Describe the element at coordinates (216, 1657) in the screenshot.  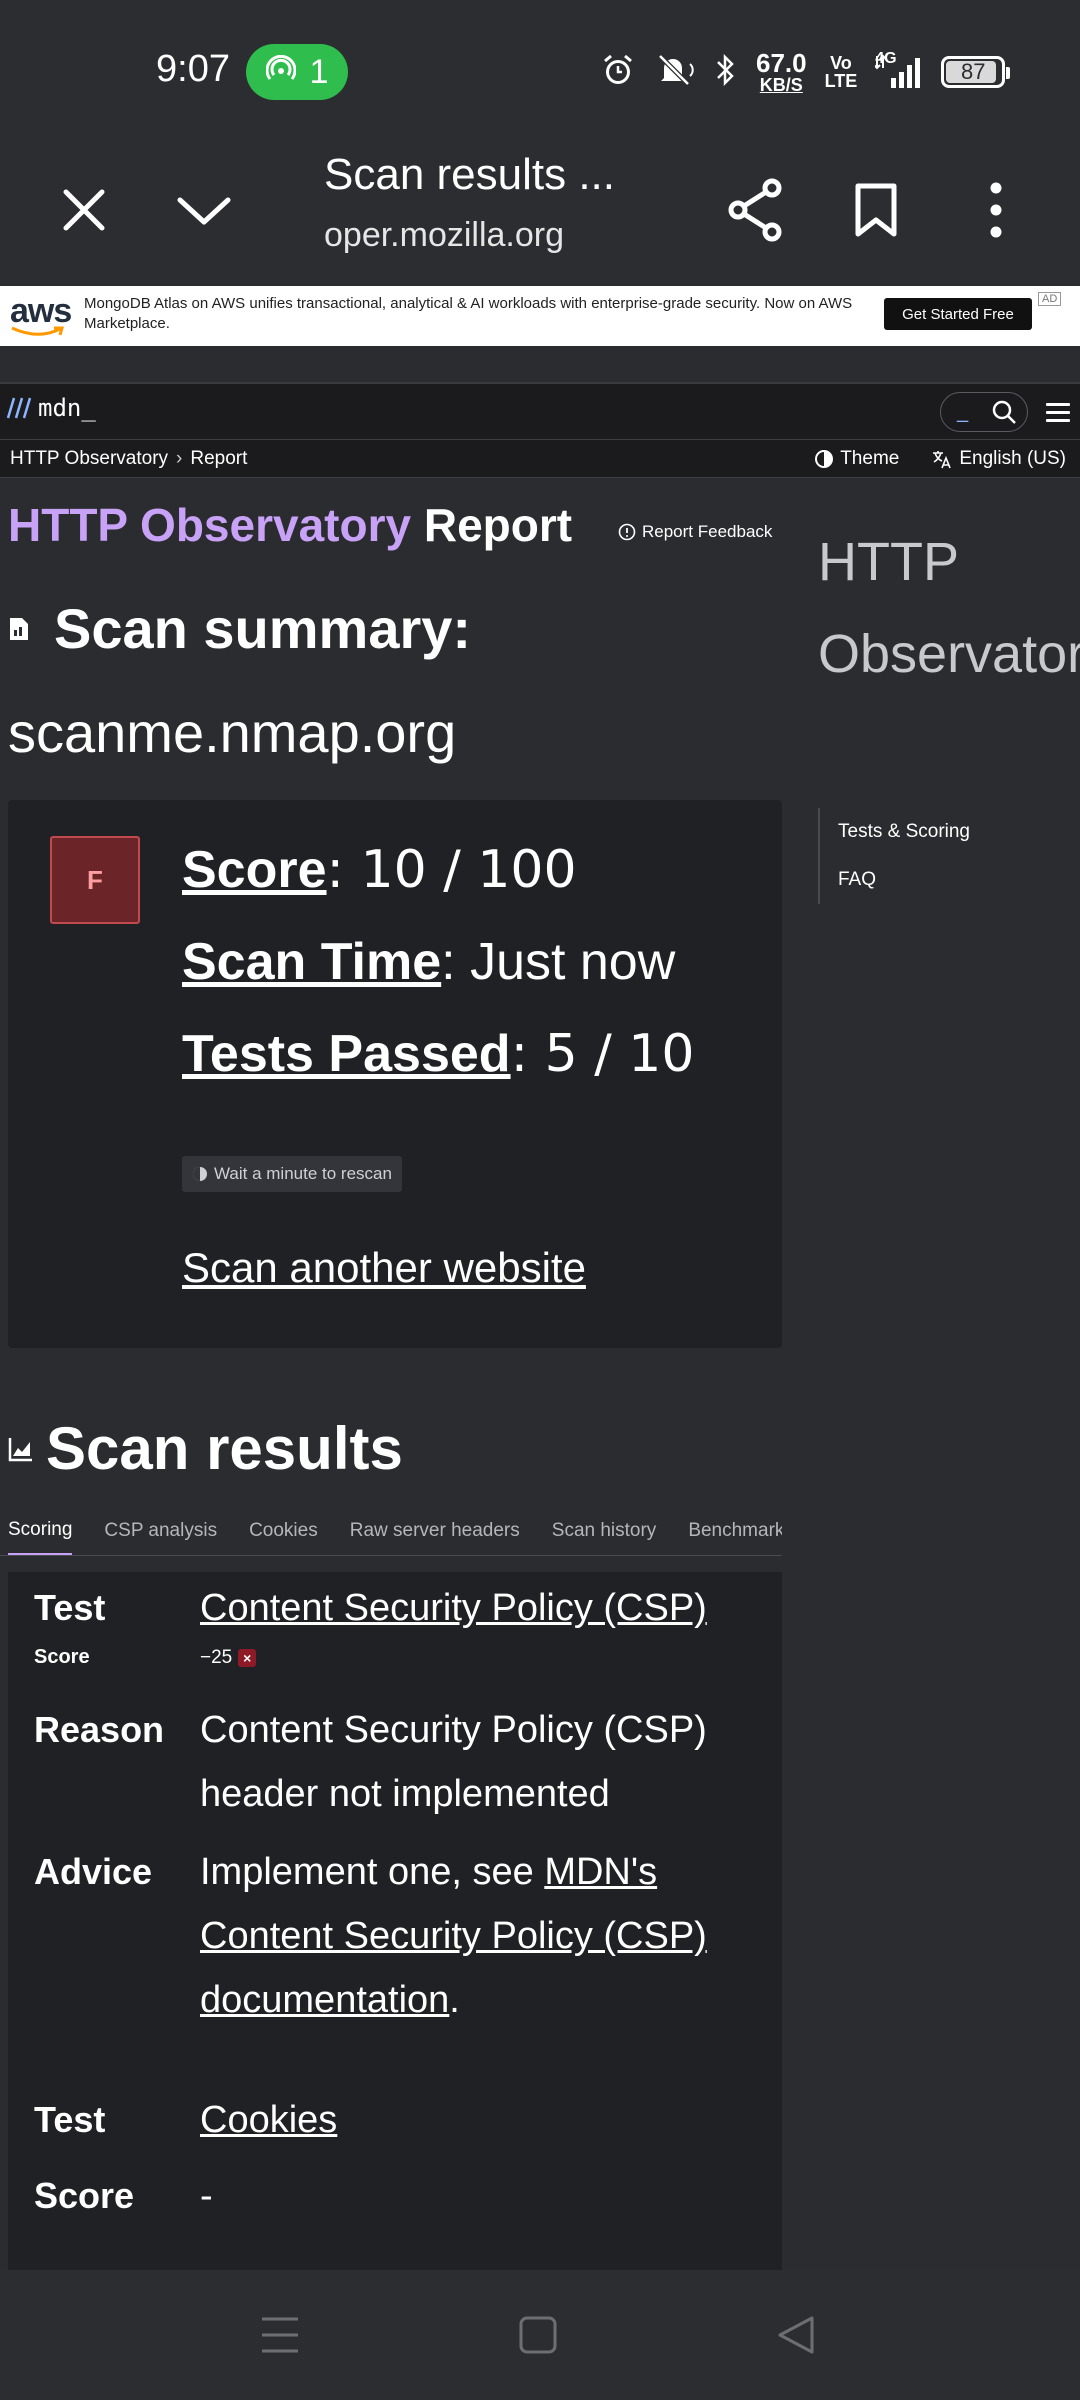
I see `score-row-number: −25` at that location.